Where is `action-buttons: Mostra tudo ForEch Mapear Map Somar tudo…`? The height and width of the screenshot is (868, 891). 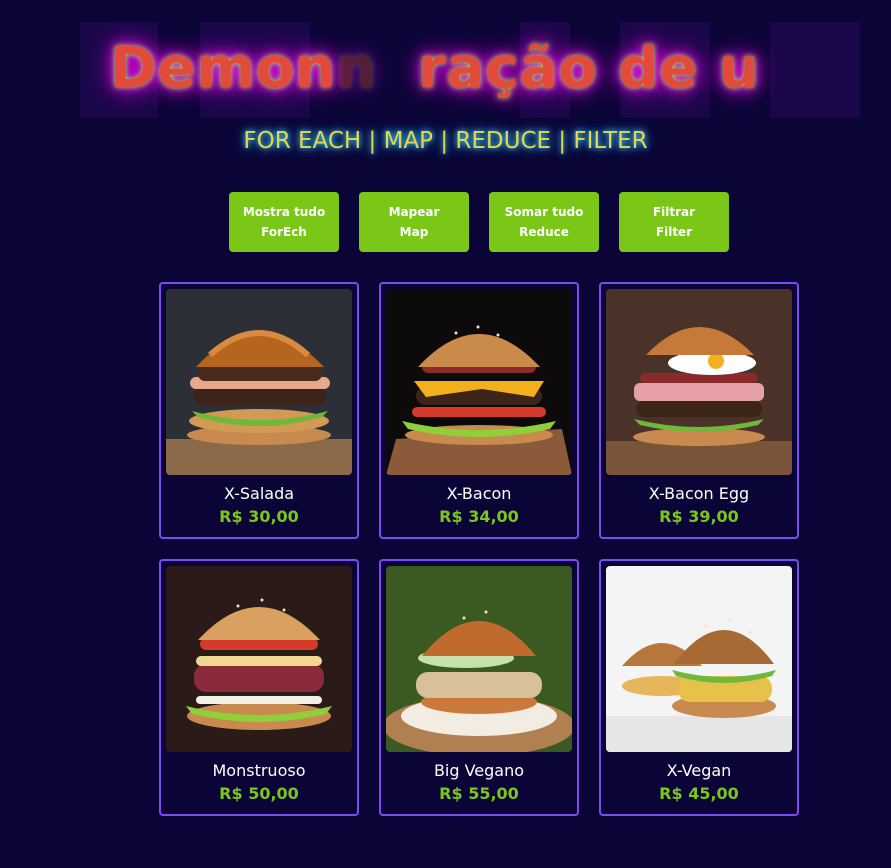 action-buttons: Mostra tudo ForEch Mapear Map Somar tudo… is located at coordinates (479, 222).